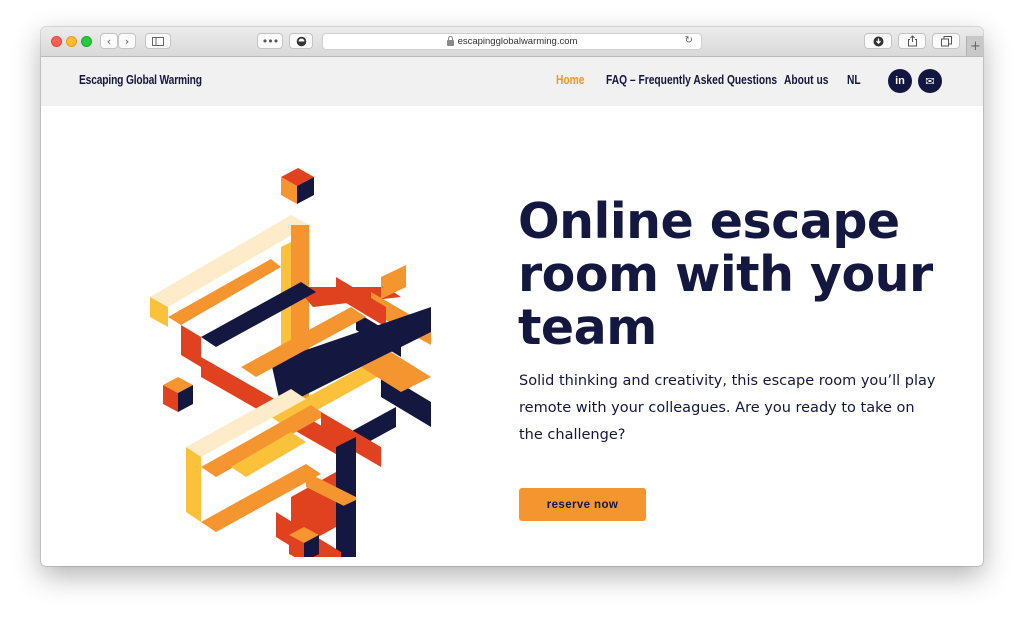 The width and height of the screenshot is (1024, 621). I want to click on plus-icon: +, so click(975, 46).